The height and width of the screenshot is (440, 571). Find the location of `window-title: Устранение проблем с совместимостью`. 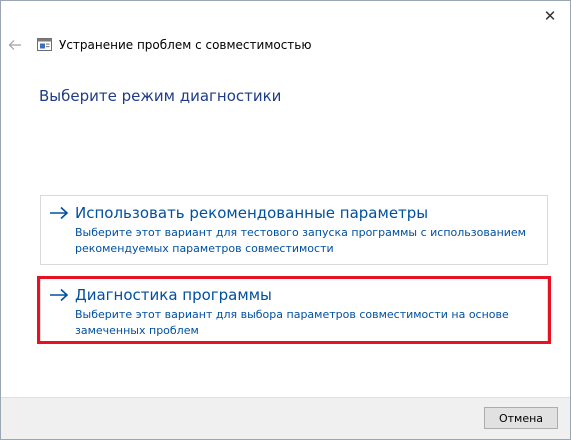

window-title: Устранение проблем с совместимостью is located at coordinates (185, 45).